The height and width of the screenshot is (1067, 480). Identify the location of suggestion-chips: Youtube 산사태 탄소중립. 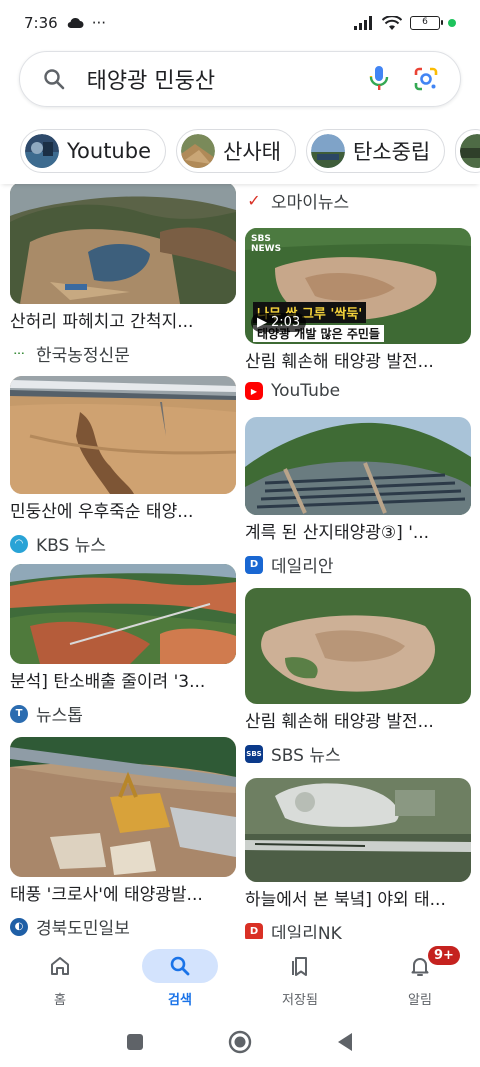
(240, 151).